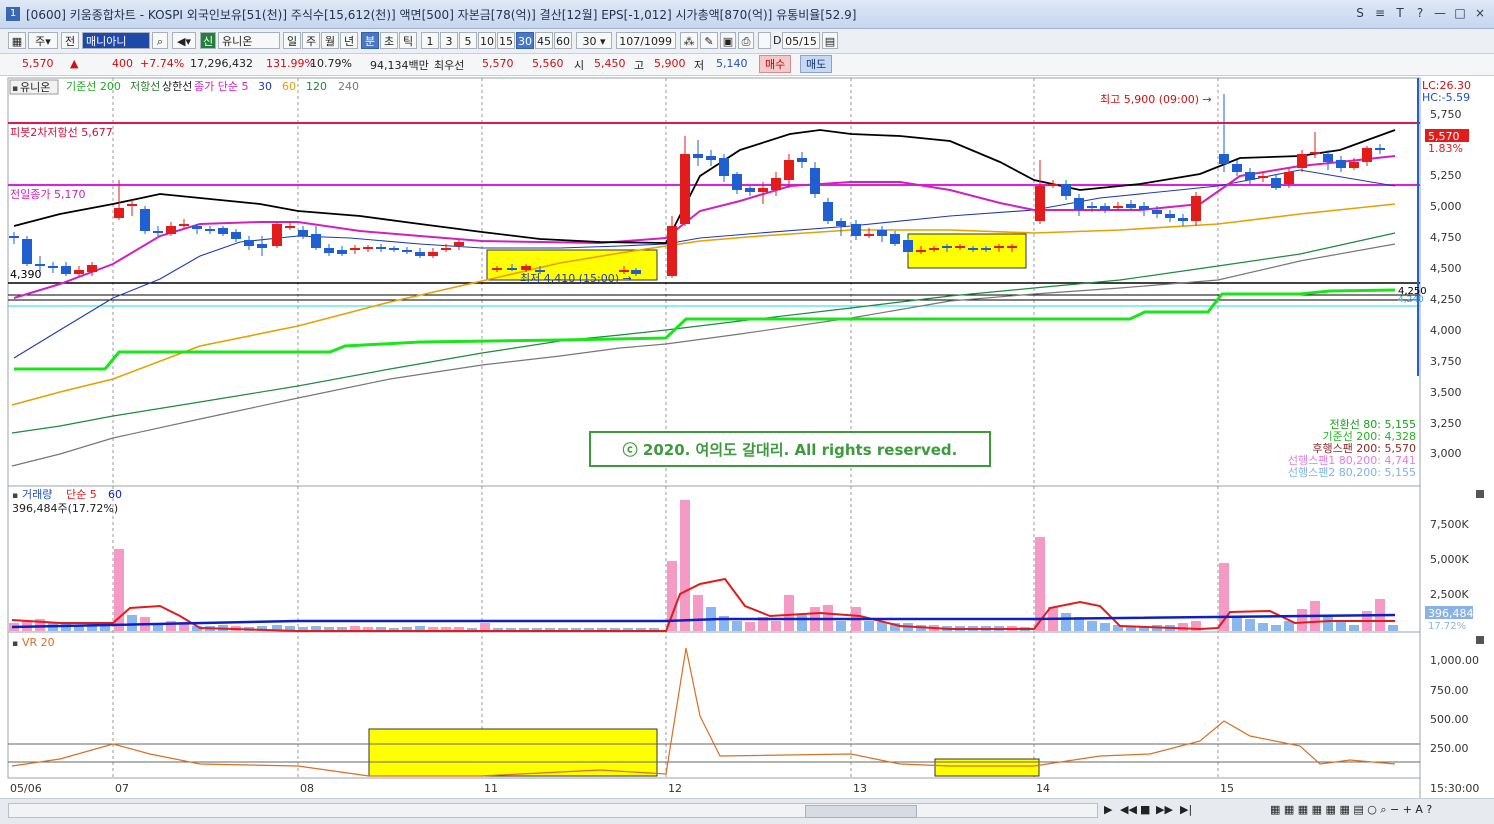 Image resolution: width=1494 pixels, height=824 pixels. I want to click on y-tick-3250: 3,250, so click(1446, 423).